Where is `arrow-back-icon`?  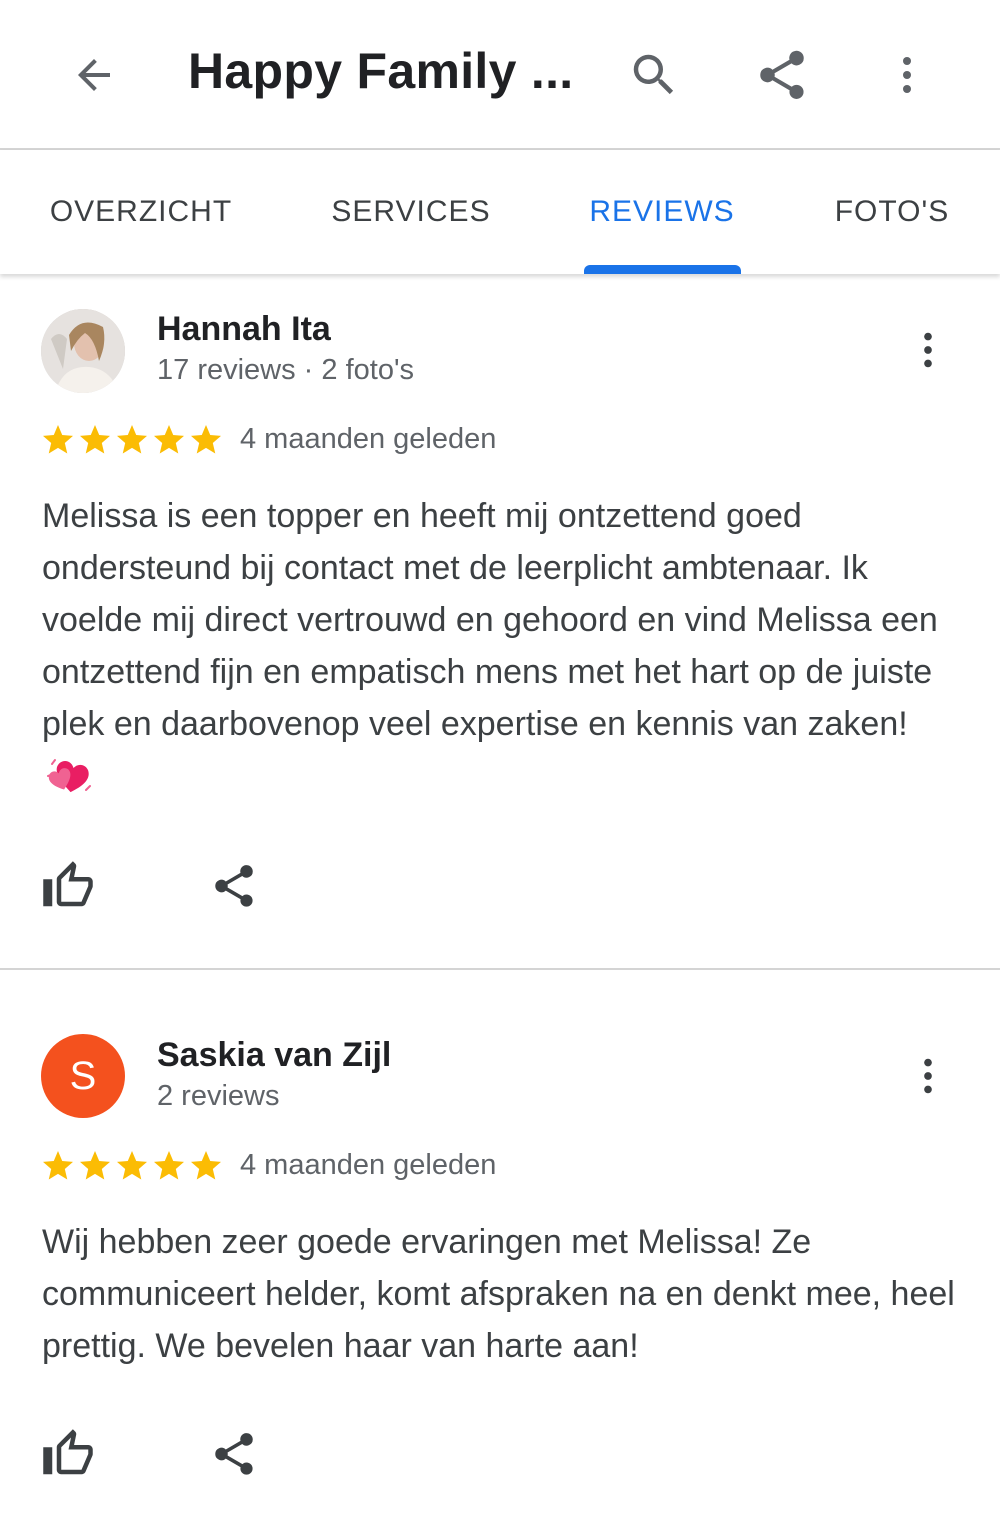
arrow-back-icon is located at coordinates (94, 75).